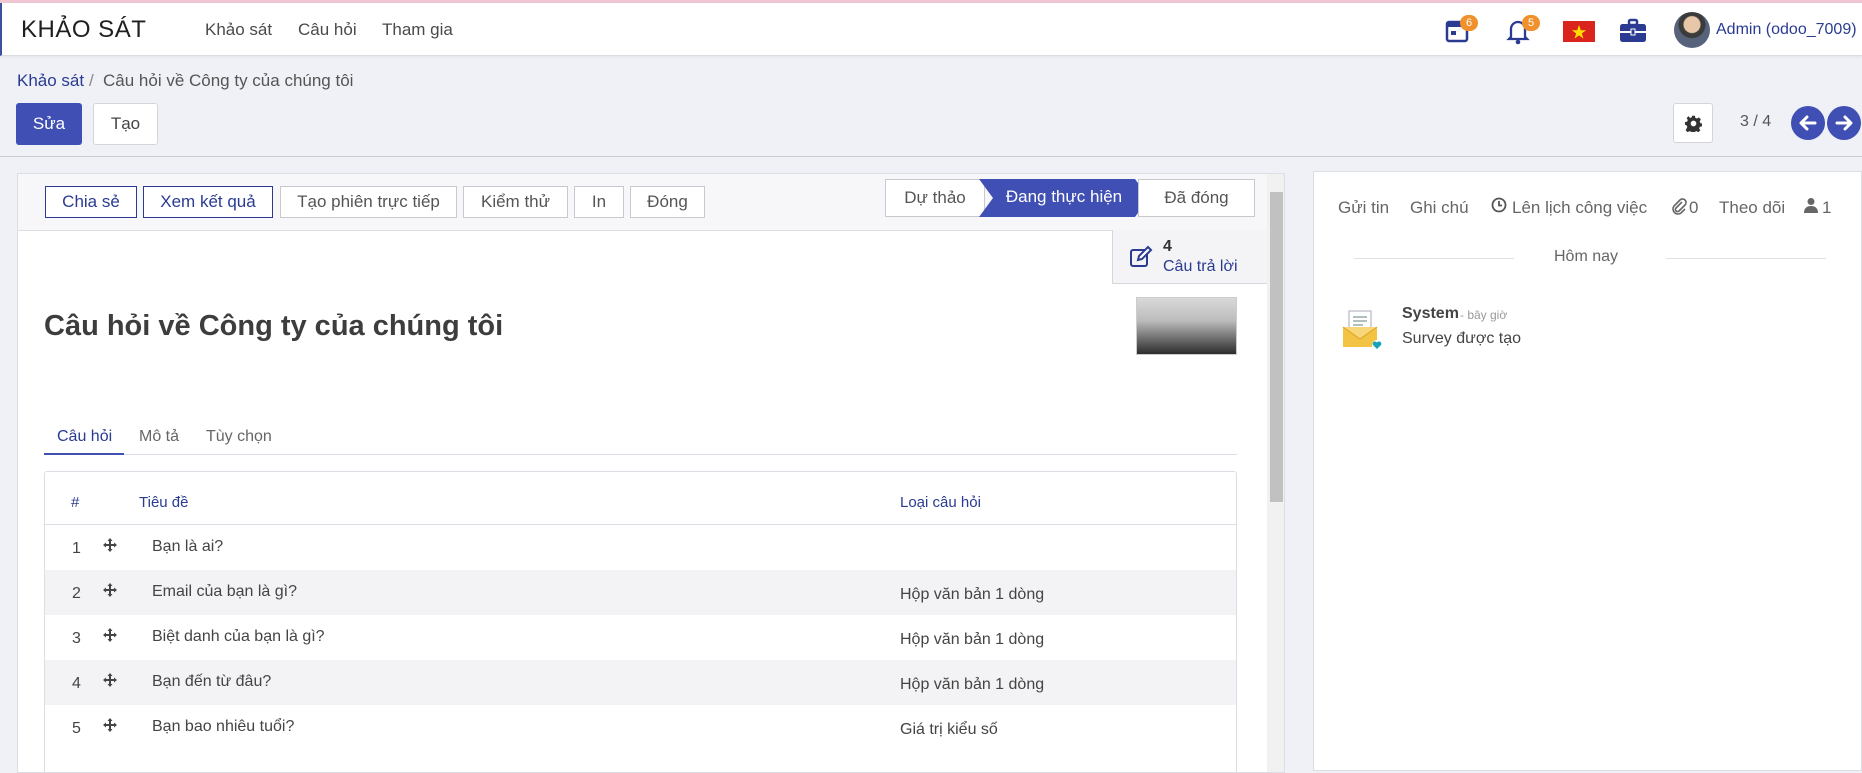 The width and height of the screenshot is (1862, 773). I want to click on paperclip-icon, so click(1679, 206).